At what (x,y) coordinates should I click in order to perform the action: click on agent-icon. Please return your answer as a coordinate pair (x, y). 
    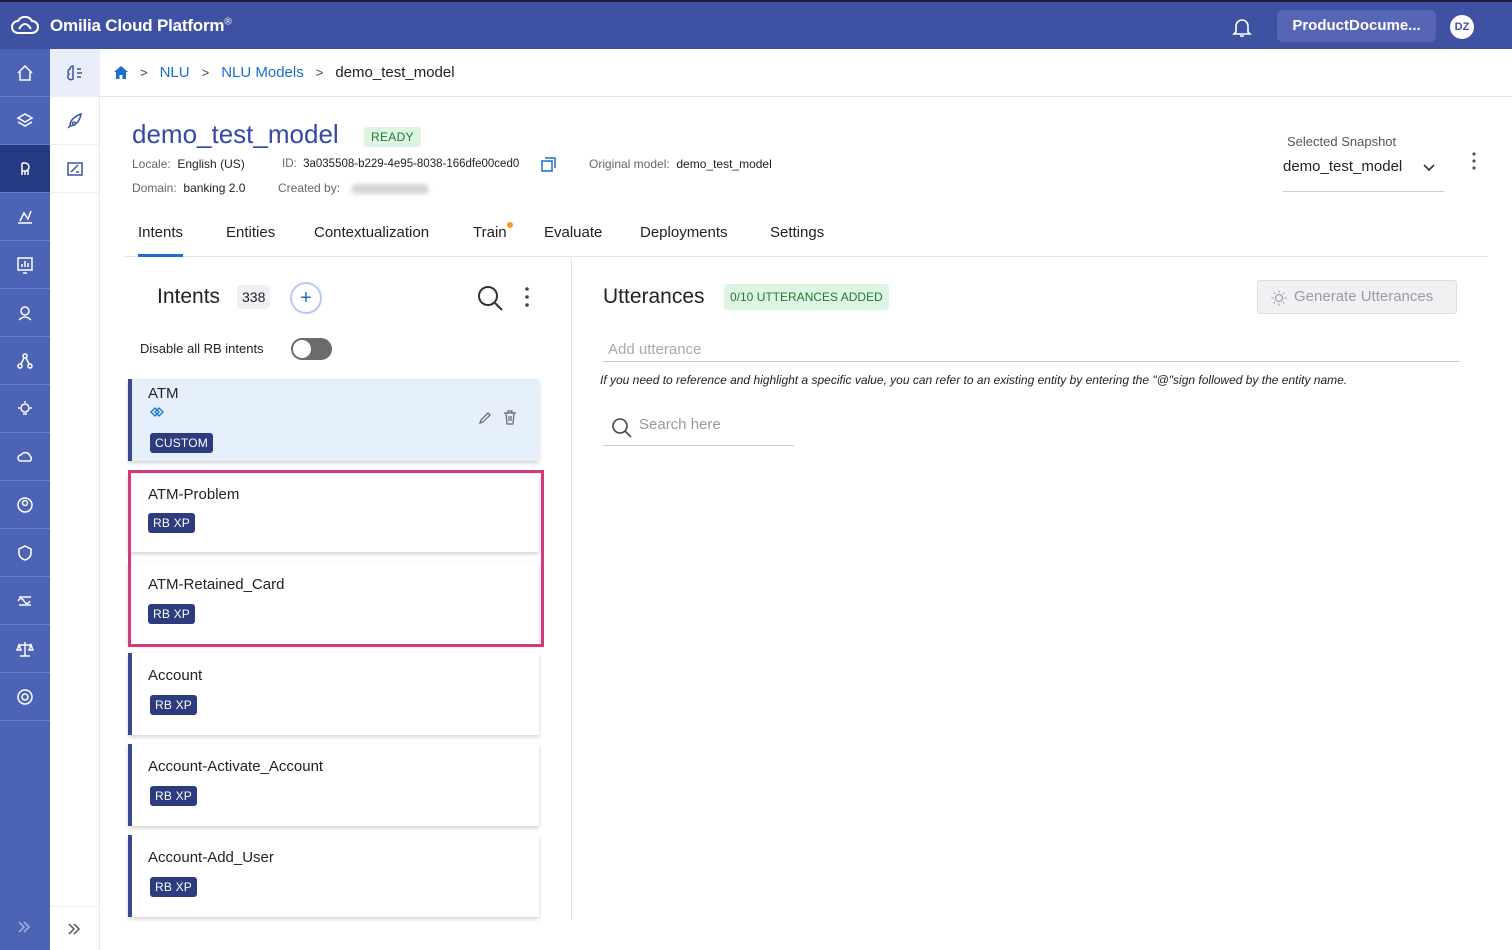
    Looking at the image, I should click on (25, 313).